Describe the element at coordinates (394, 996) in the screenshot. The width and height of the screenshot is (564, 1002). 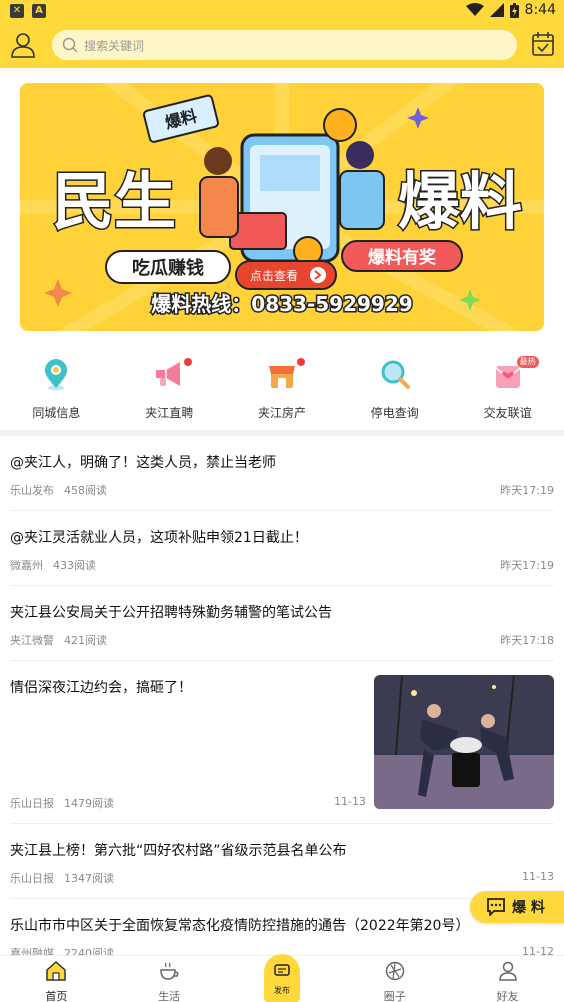
I see `tab-label: 圈子` at that location.